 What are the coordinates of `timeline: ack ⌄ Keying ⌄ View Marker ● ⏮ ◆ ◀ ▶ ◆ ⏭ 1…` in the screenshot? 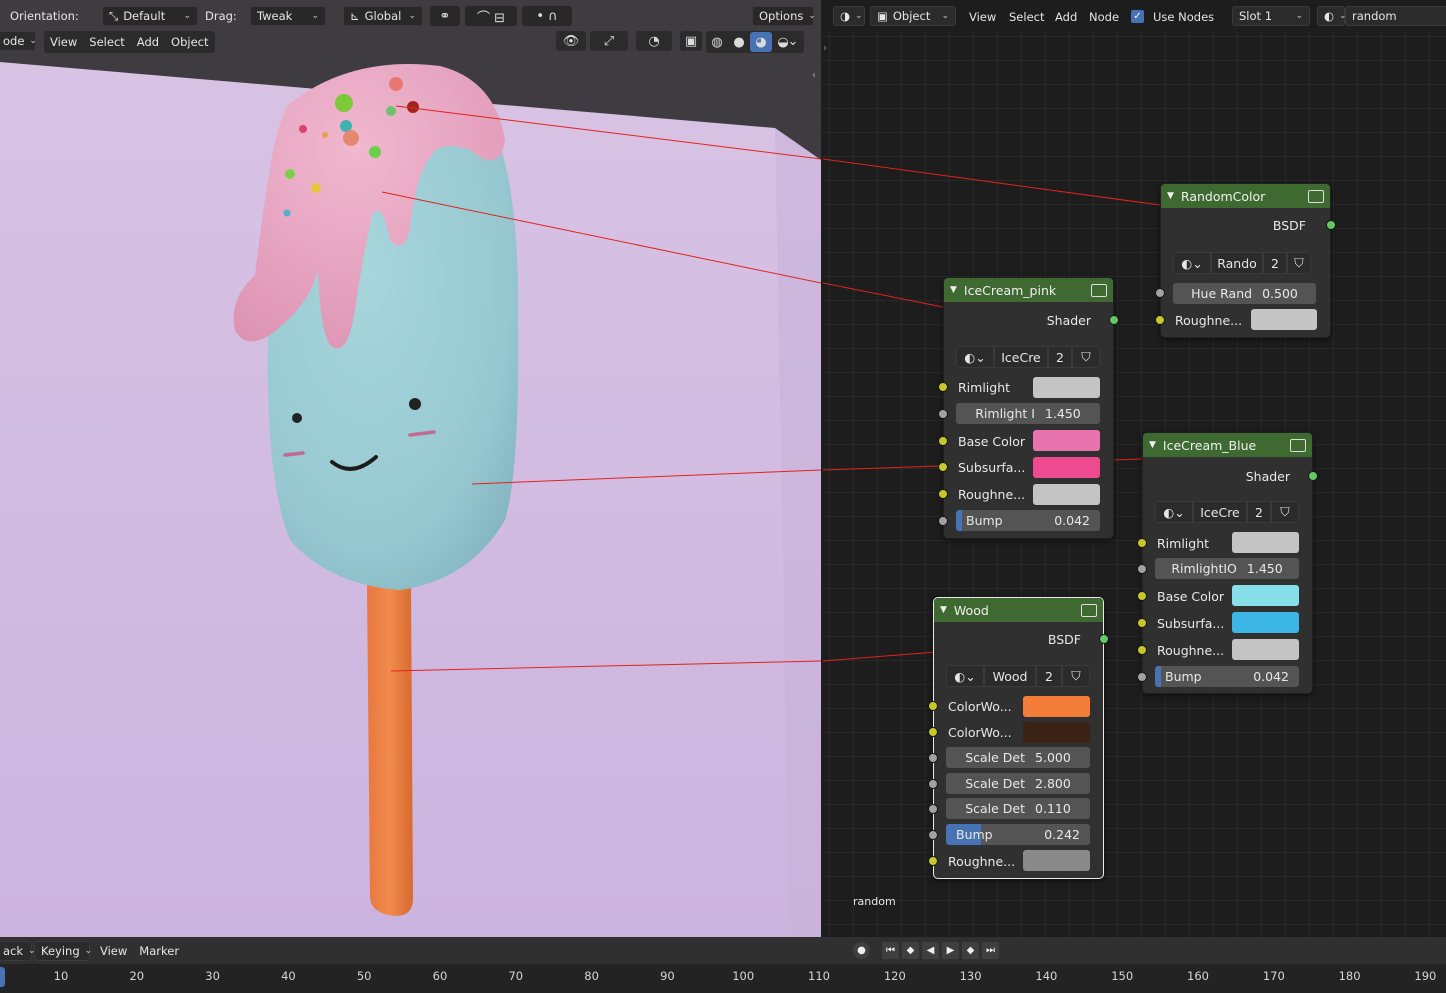 It's located at (723, 965).